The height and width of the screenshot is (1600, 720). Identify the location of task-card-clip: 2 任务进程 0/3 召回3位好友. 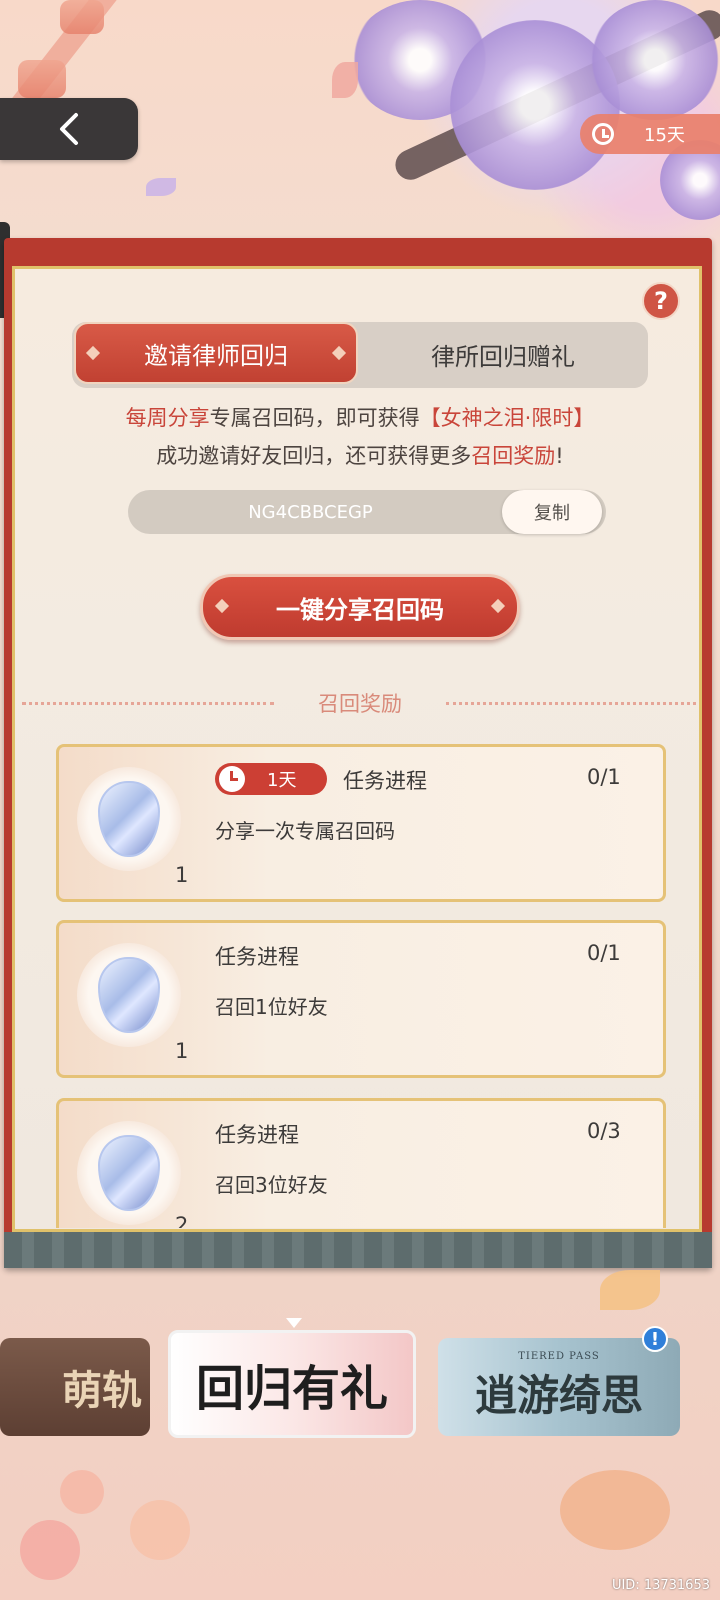
(361, 1163).